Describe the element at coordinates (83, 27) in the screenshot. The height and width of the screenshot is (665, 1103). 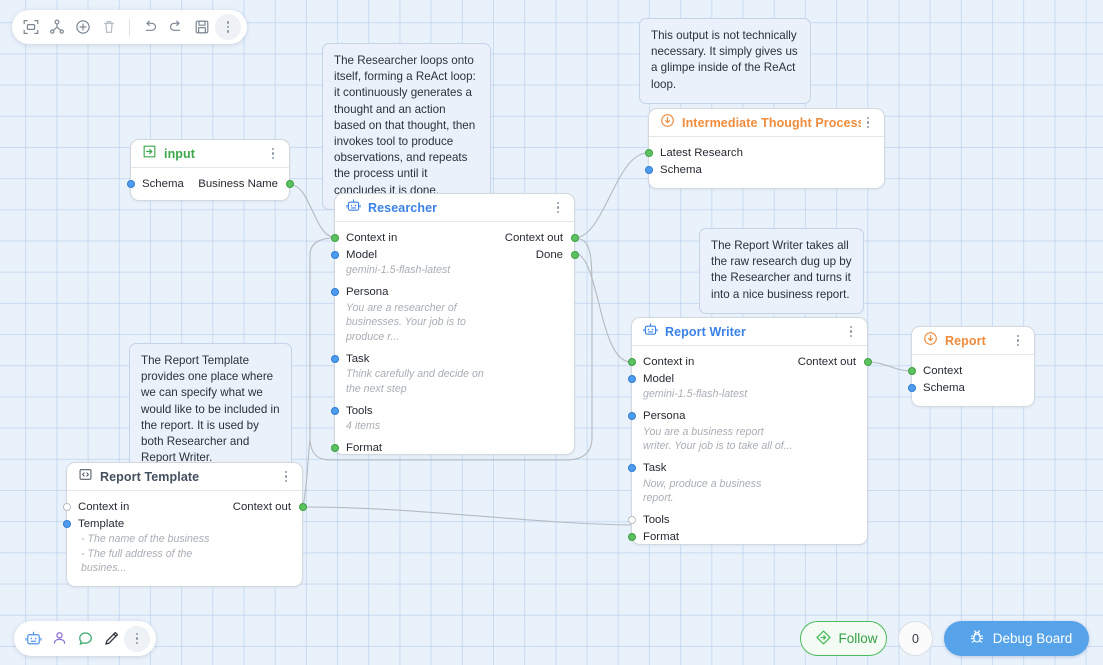
I see `add-node-icon` at that location.